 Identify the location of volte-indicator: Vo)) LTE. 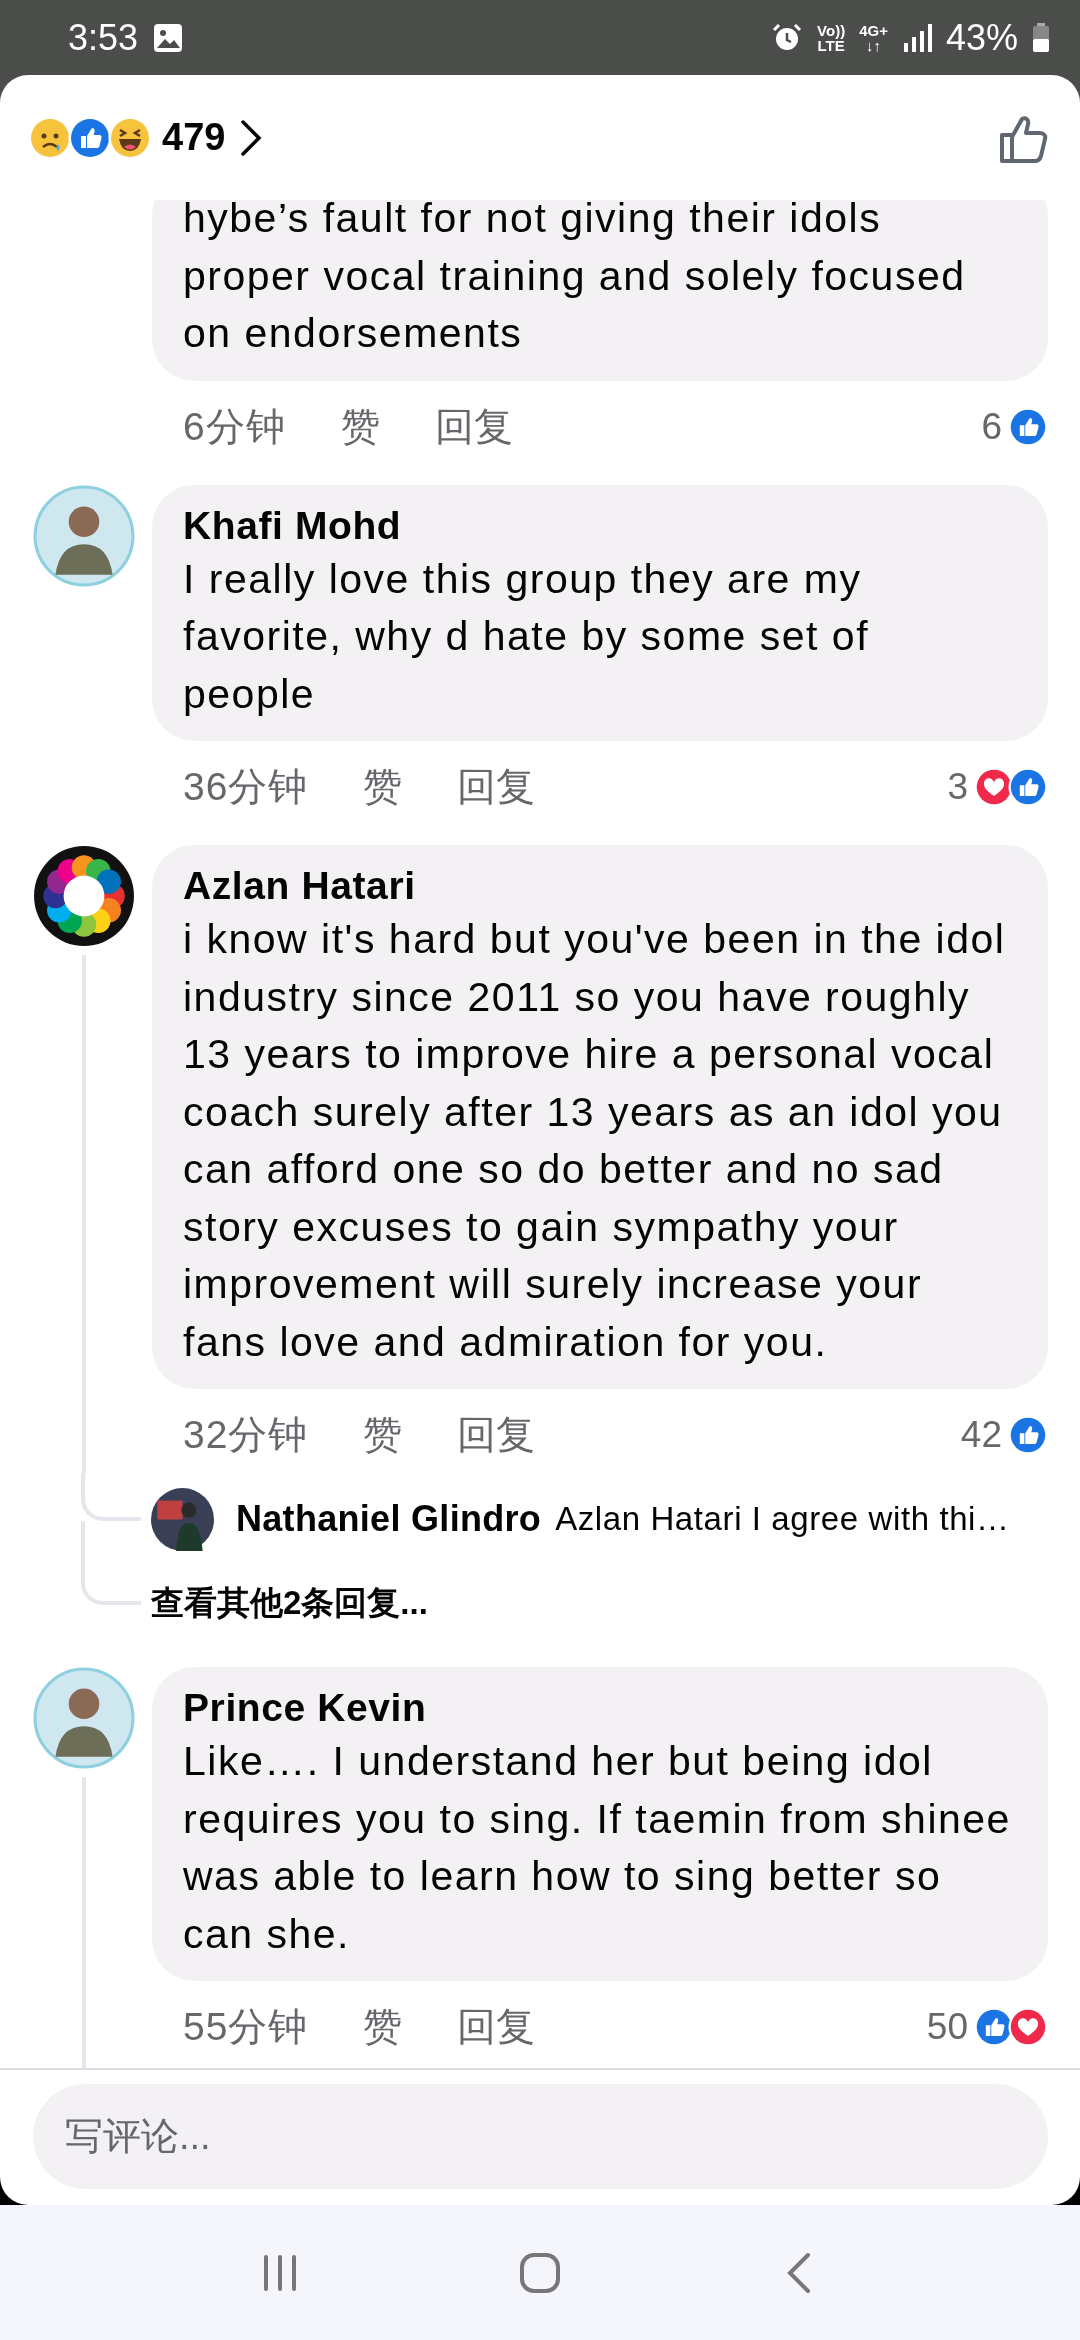
(831, 37).